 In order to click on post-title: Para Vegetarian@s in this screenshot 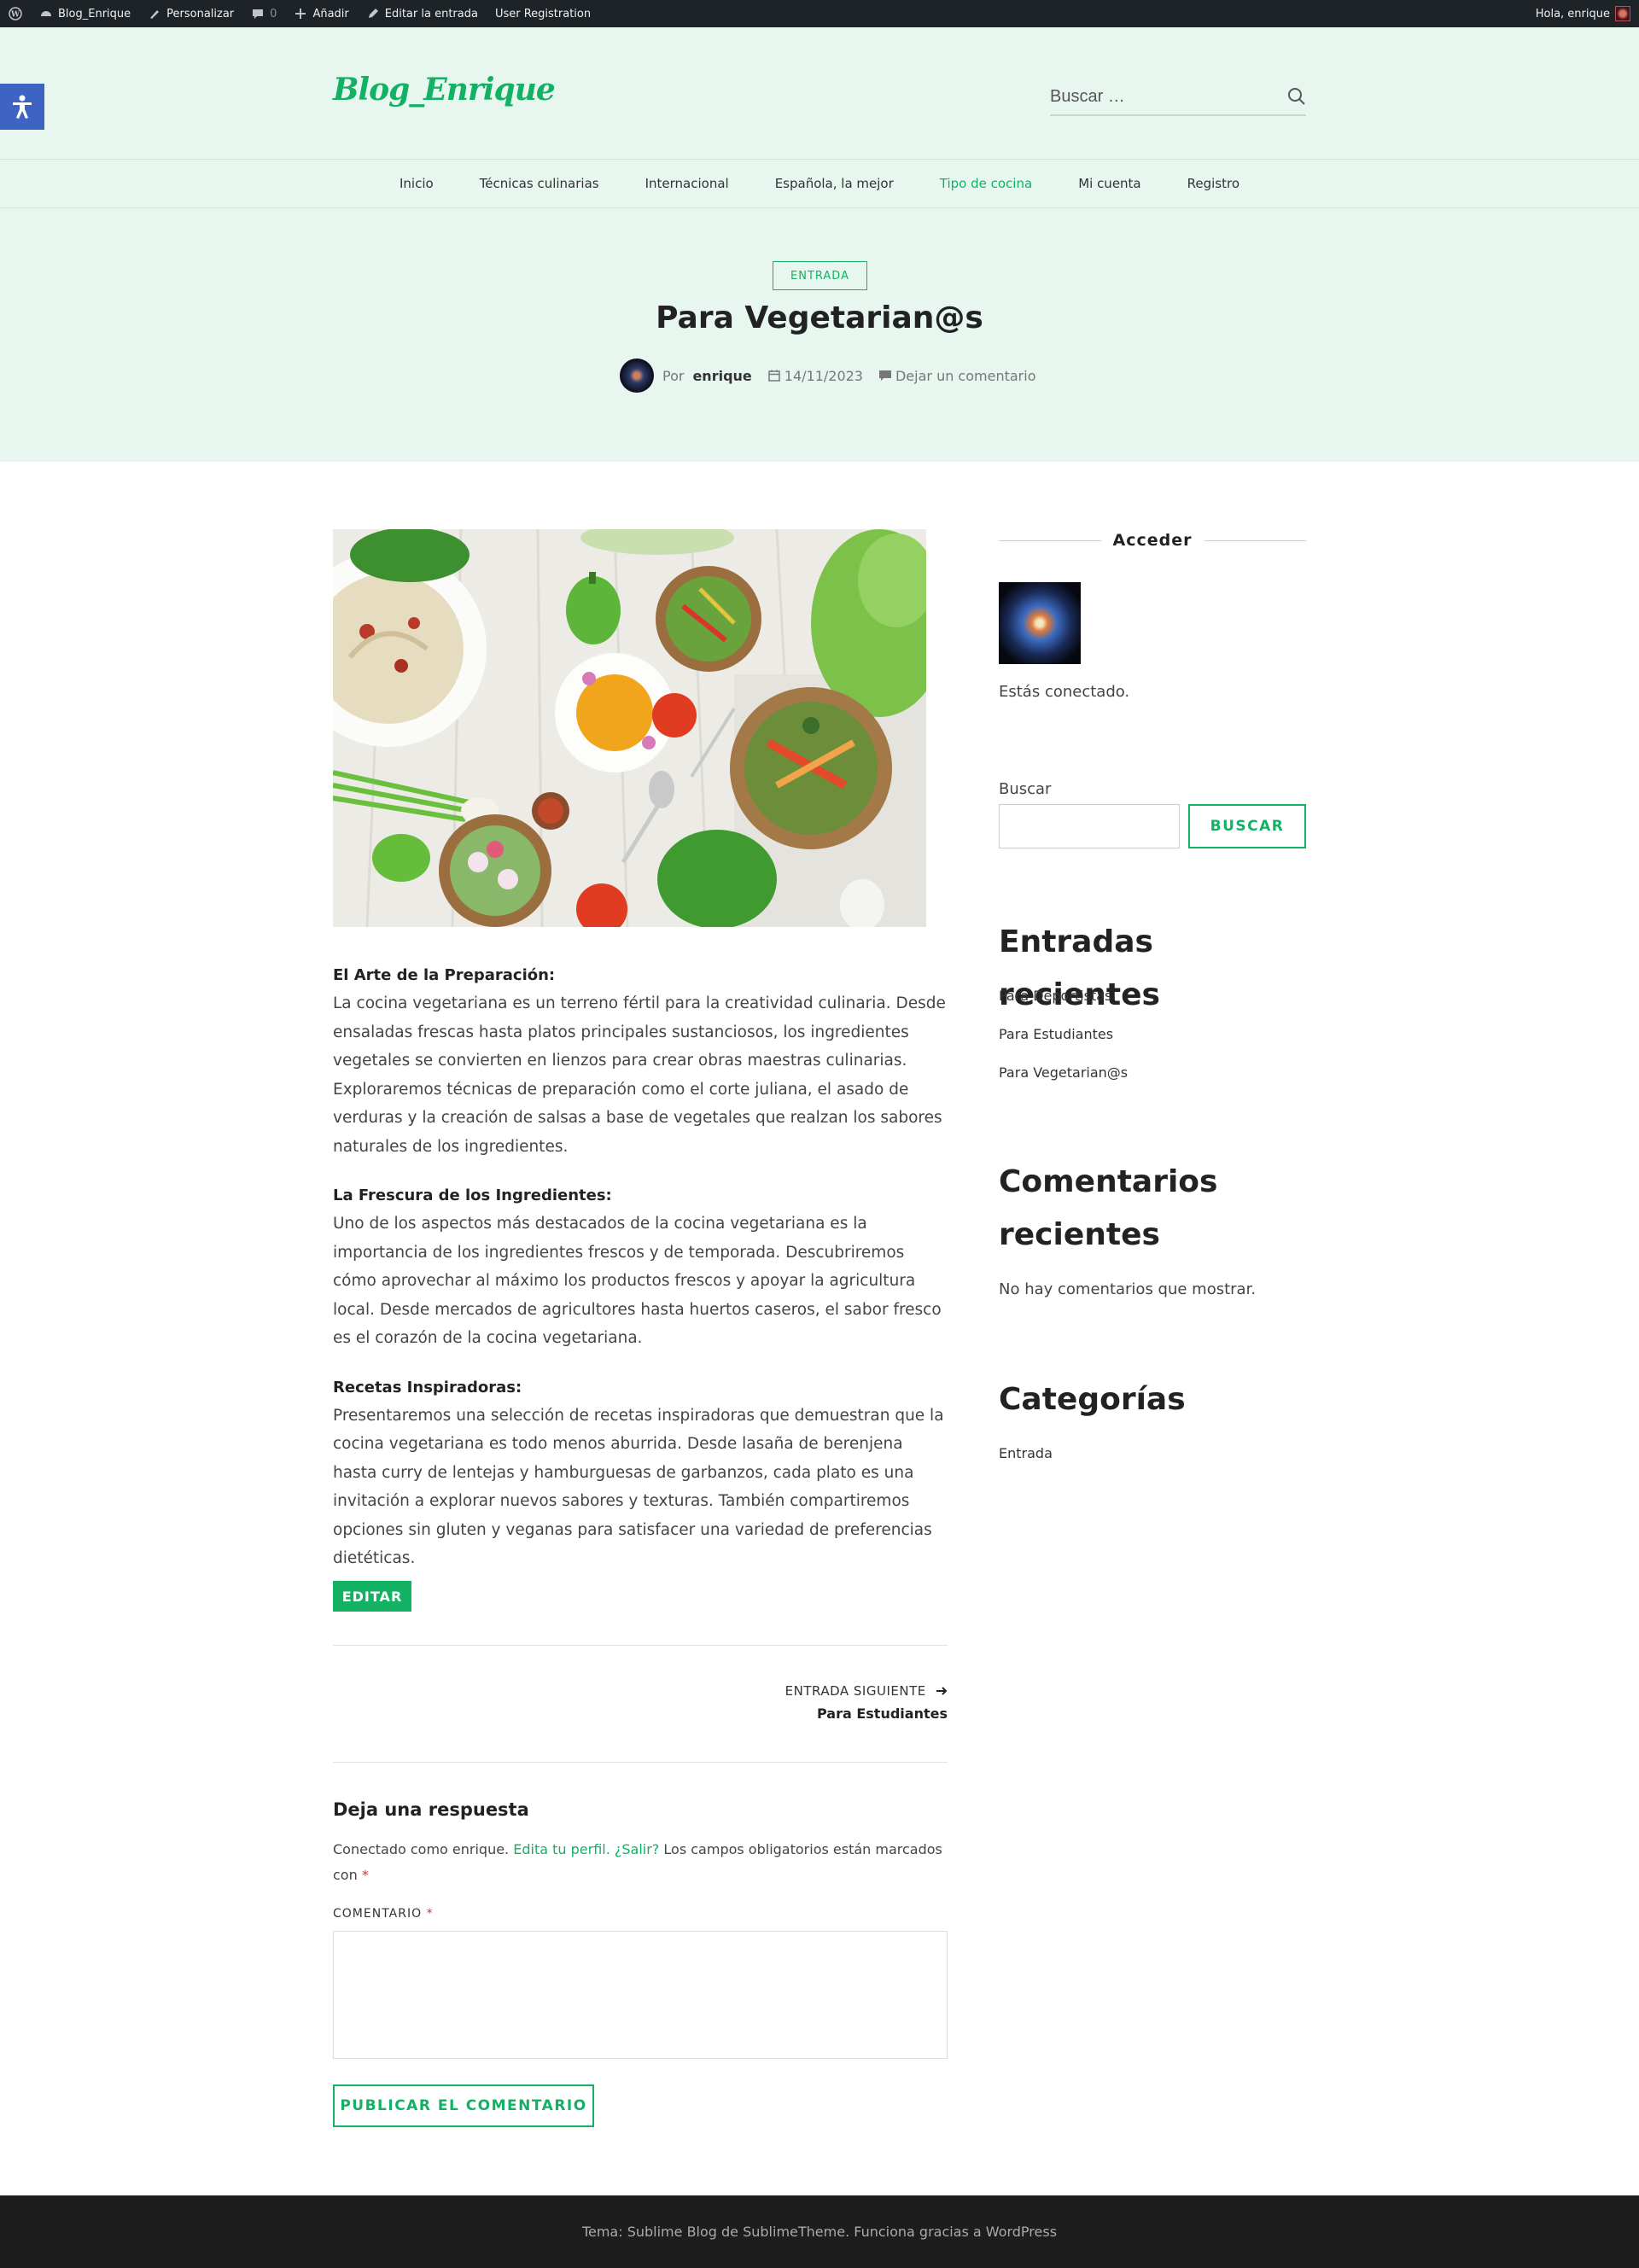, I will do `click(819, 317)`.